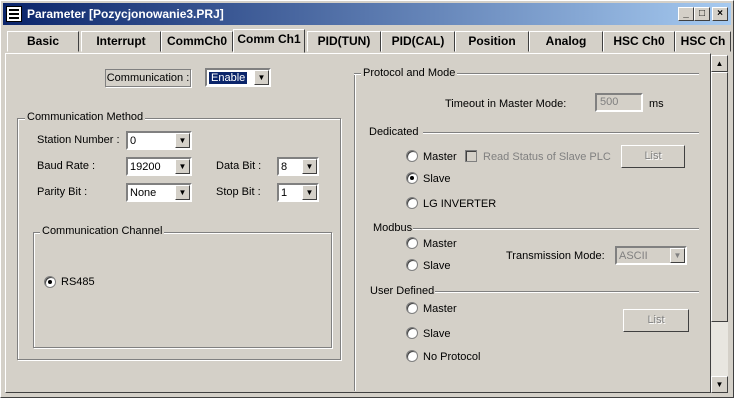  What do you see at coordinates (238, 192) in the screenshot?
I see `stop-bit-label: Stop Bit :` at bounding box center [238, 192].